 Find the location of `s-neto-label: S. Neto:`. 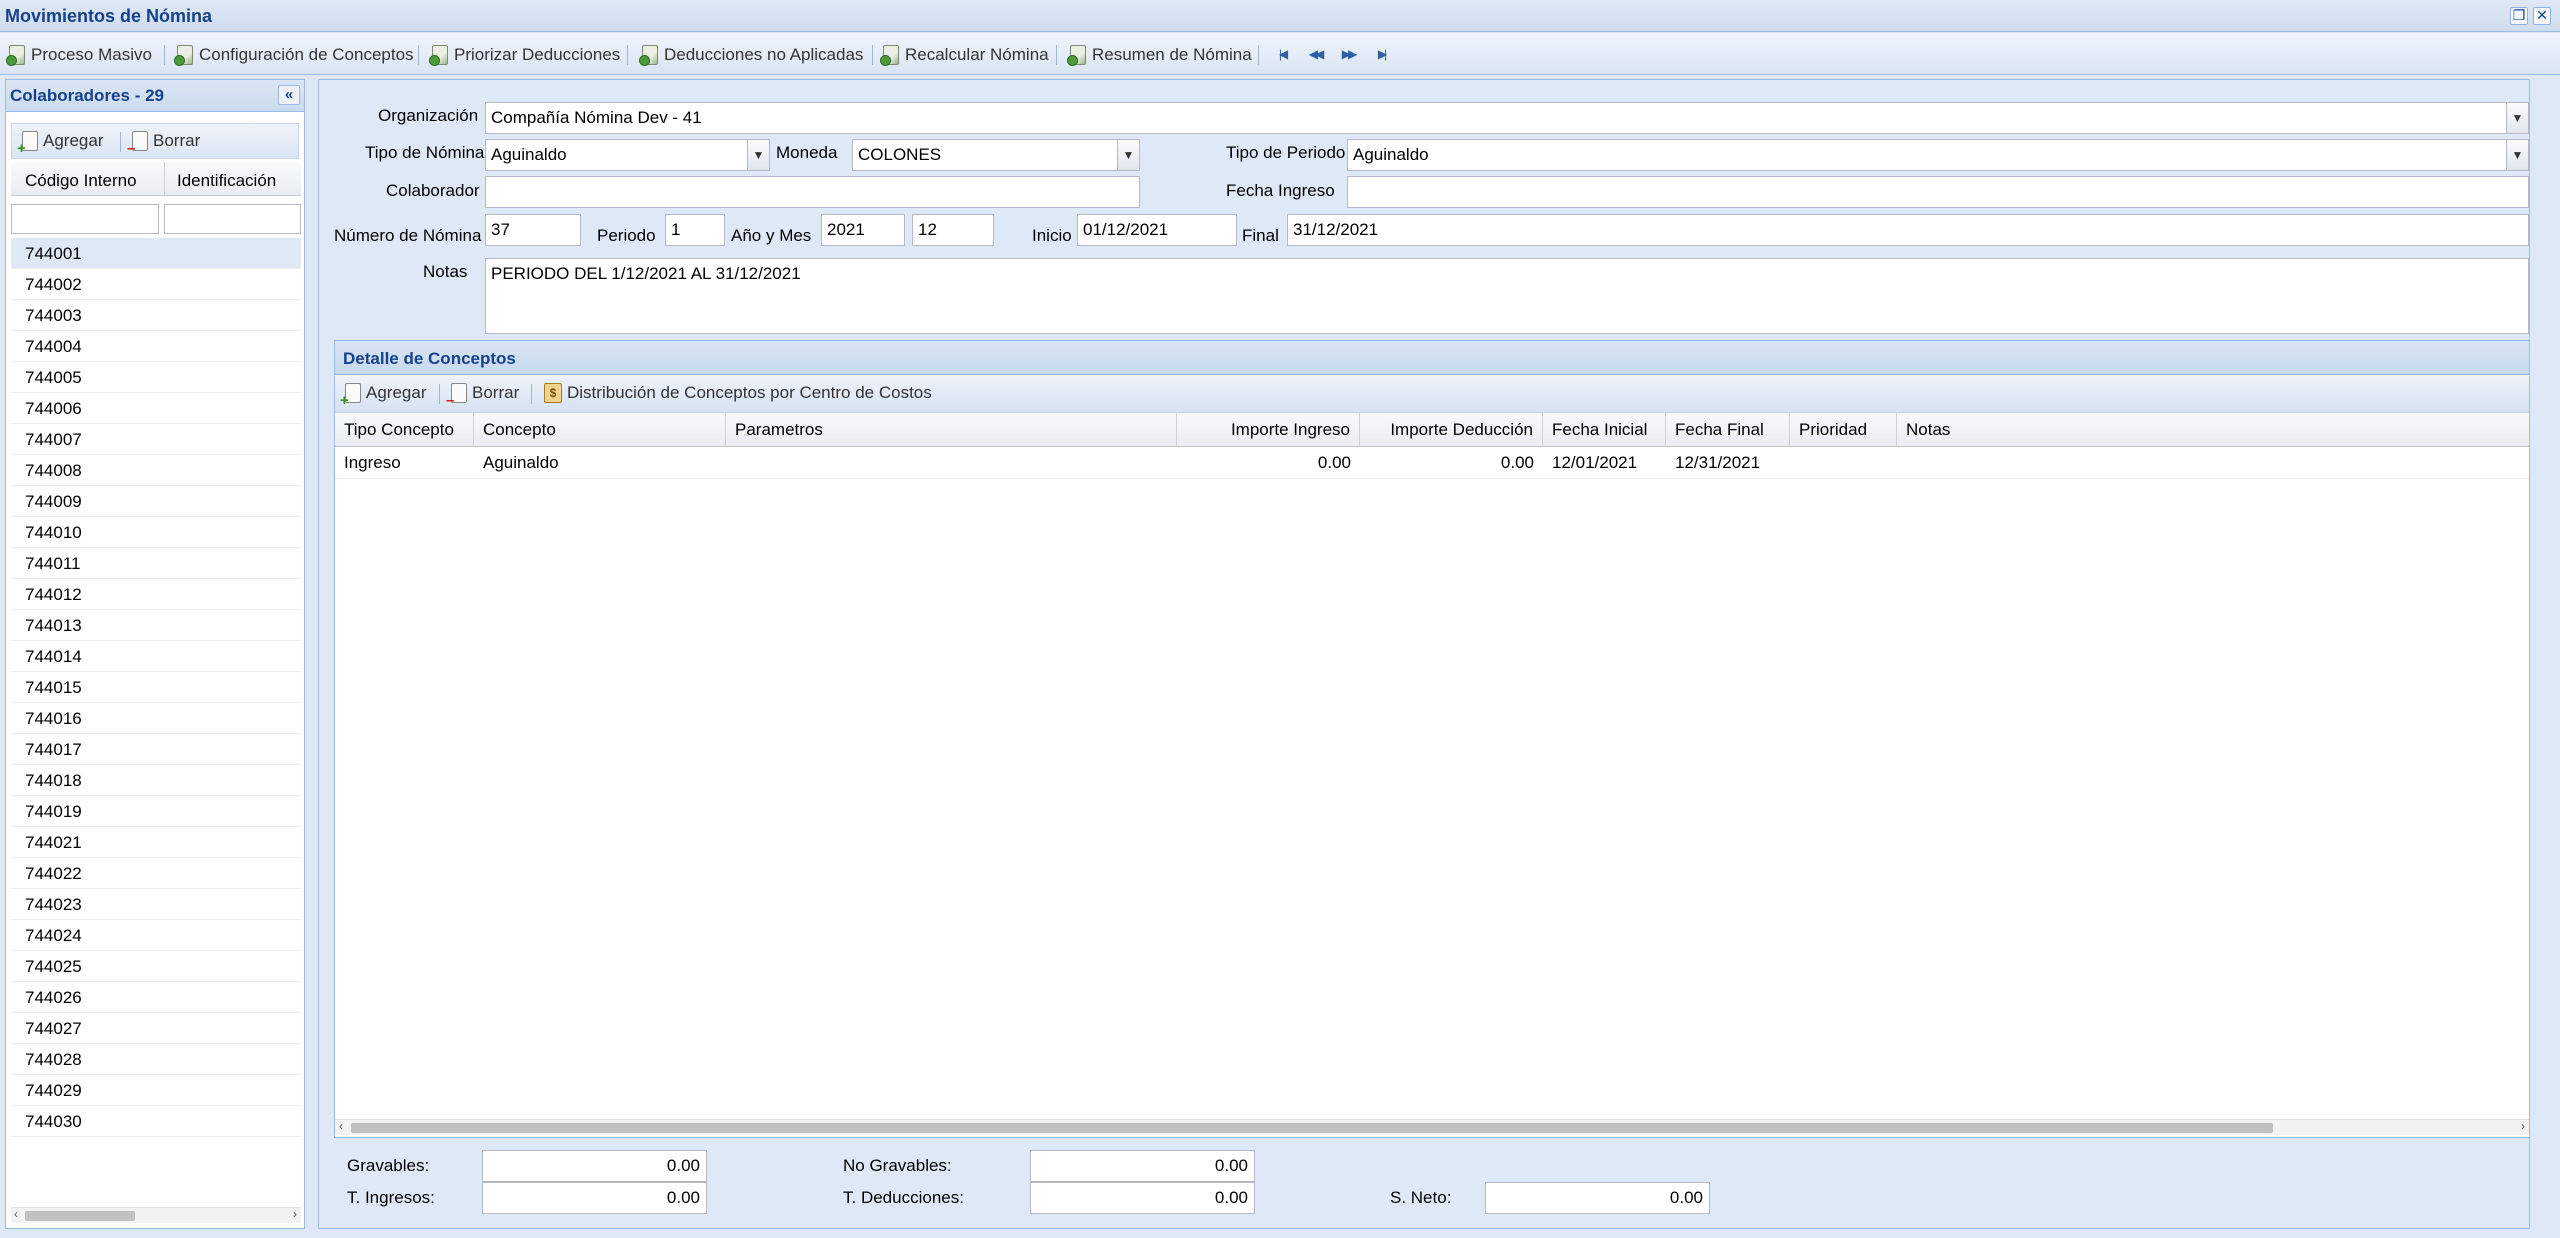

s-neto-label: S. Neto: is located at coordinates (1421, 1197).